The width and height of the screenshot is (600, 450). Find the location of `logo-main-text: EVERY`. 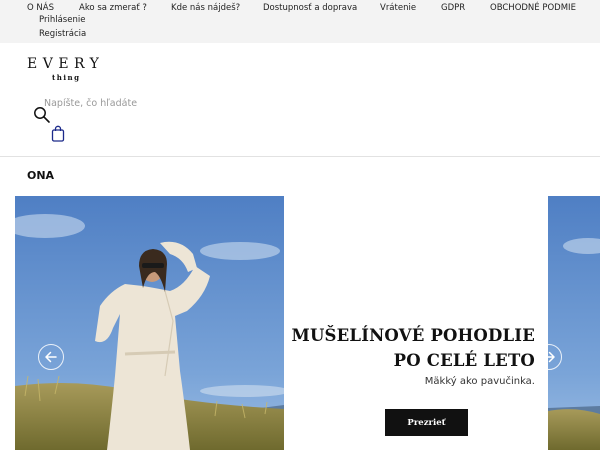

logo-main-text: EVERY is located at coordinates (66, 64).